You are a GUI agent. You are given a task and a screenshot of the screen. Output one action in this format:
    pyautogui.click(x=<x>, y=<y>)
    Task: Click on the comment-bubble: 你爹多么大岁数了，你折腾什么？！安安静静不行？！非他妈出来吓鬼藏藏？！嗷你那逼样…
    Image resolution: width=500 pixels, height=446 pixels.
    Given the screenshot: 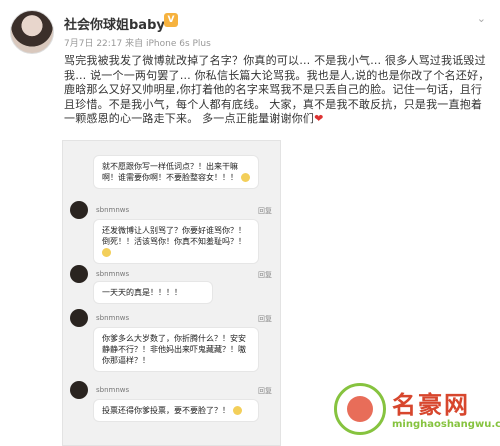 What is the action you would take?
    pyautogui.click(x=176, y=349)
    